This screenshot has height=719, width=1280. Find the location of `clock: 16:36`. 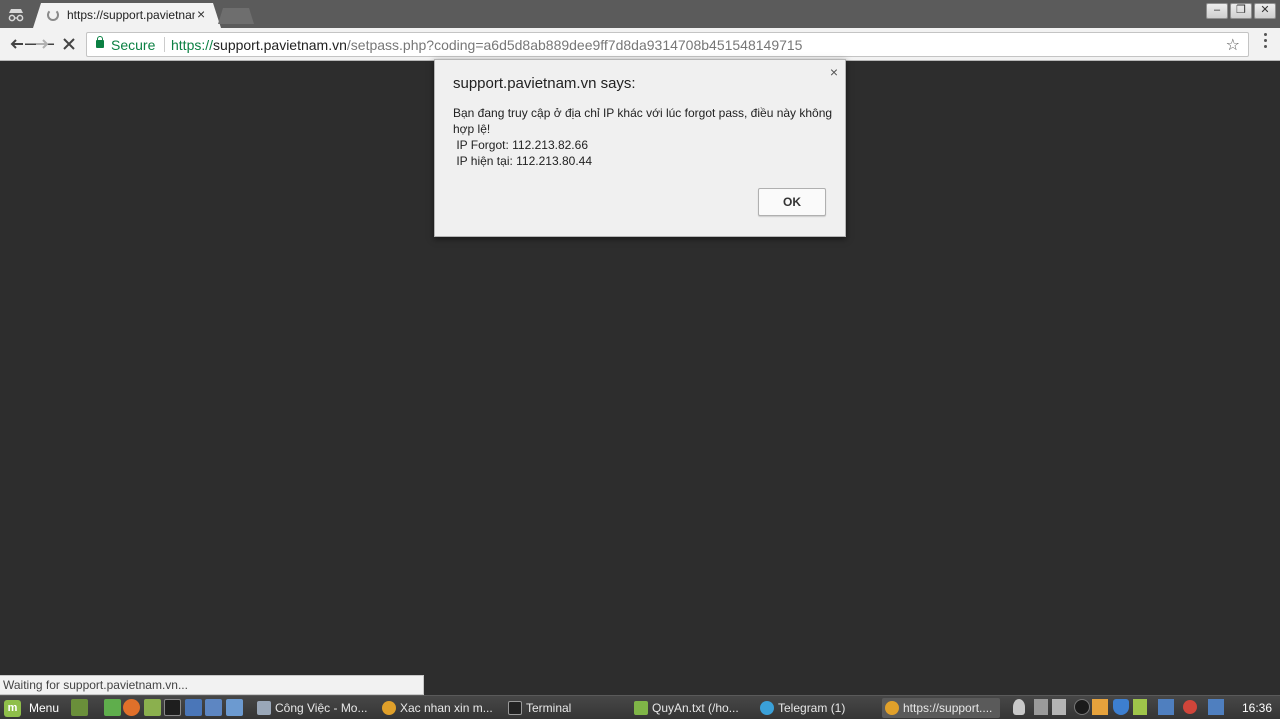

clock: 16:36 is located at coordinates (1257, 708).